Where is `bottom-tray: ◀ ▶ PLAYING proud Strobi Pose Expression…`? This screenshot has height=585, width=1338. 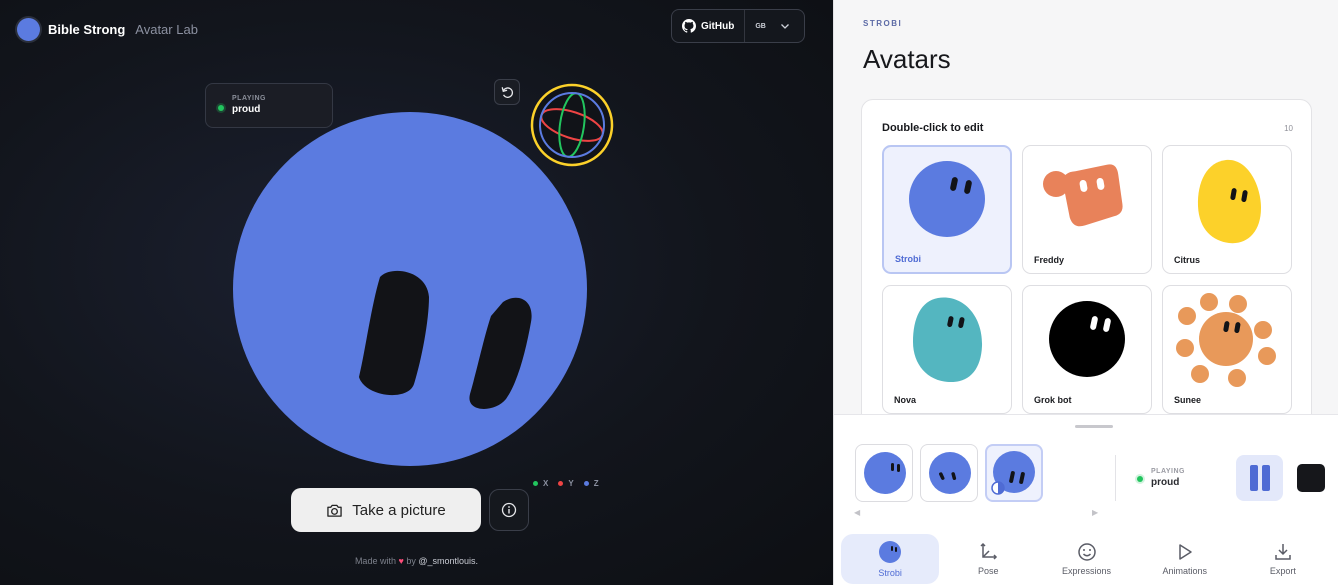 bottom-tray: ◀ ▶ PLAYING proud Strobi Pose Expression… is located at coordinates (1086, 499).